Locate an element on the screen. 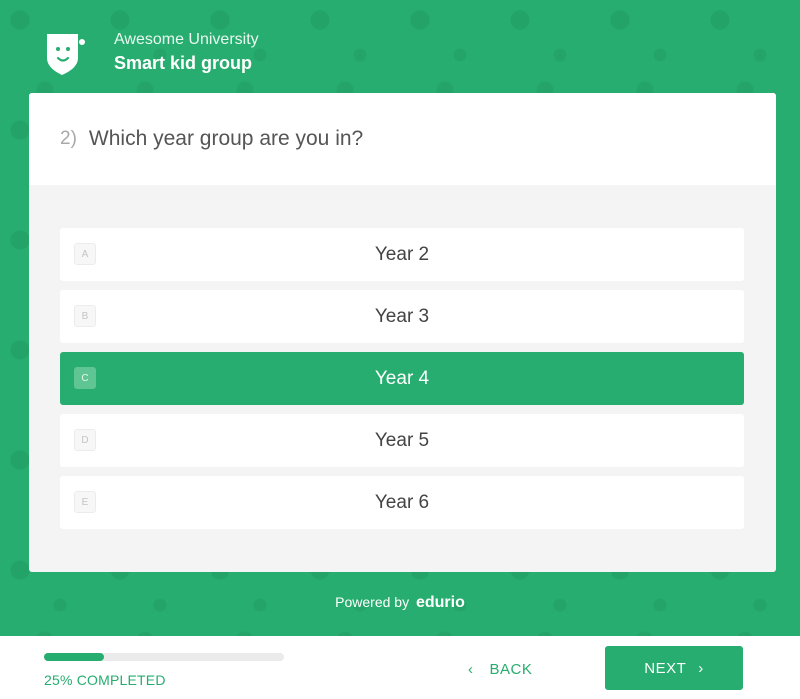  next-button-label: NEXT is located at coordinates (665, 668).